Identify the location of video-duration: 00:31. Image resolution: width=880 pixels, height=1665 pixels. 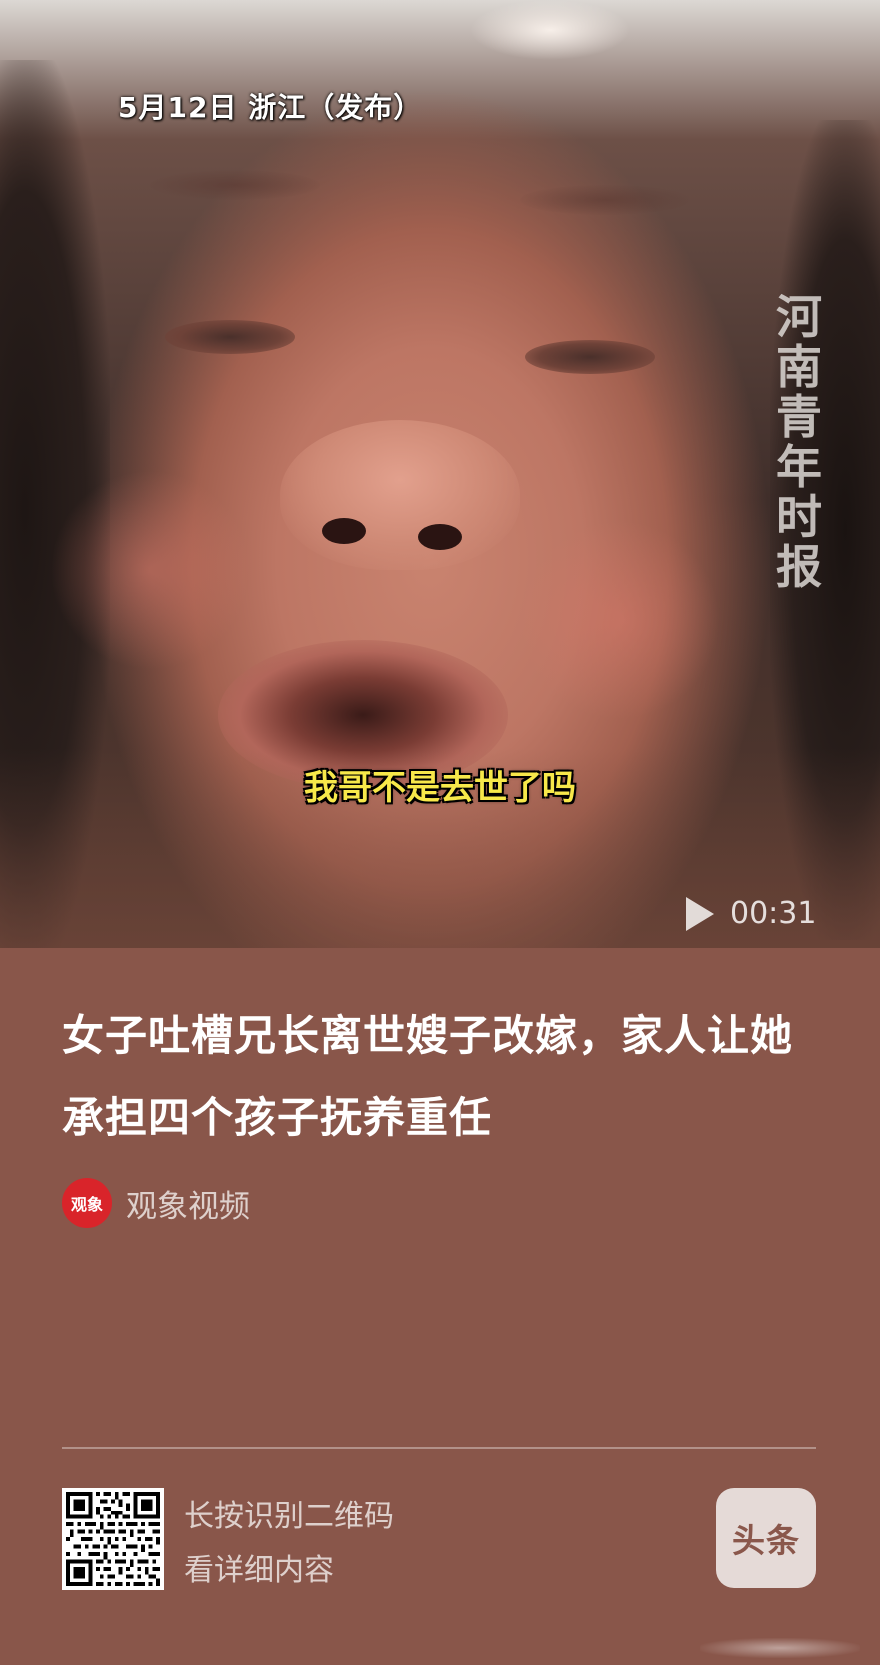
(773, 913).